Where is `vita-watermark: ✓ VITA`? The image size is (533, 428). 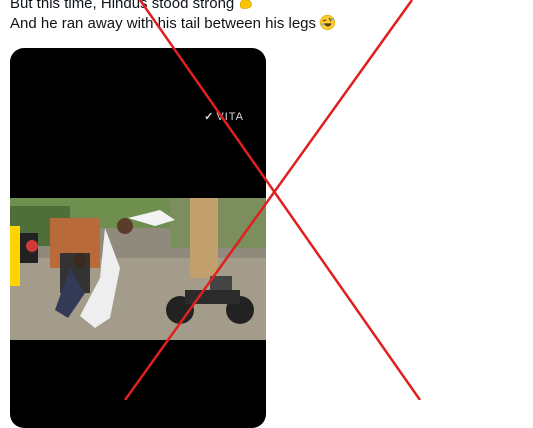
vita-watermark: ✓ VITA is located at coordinates (224, 116).